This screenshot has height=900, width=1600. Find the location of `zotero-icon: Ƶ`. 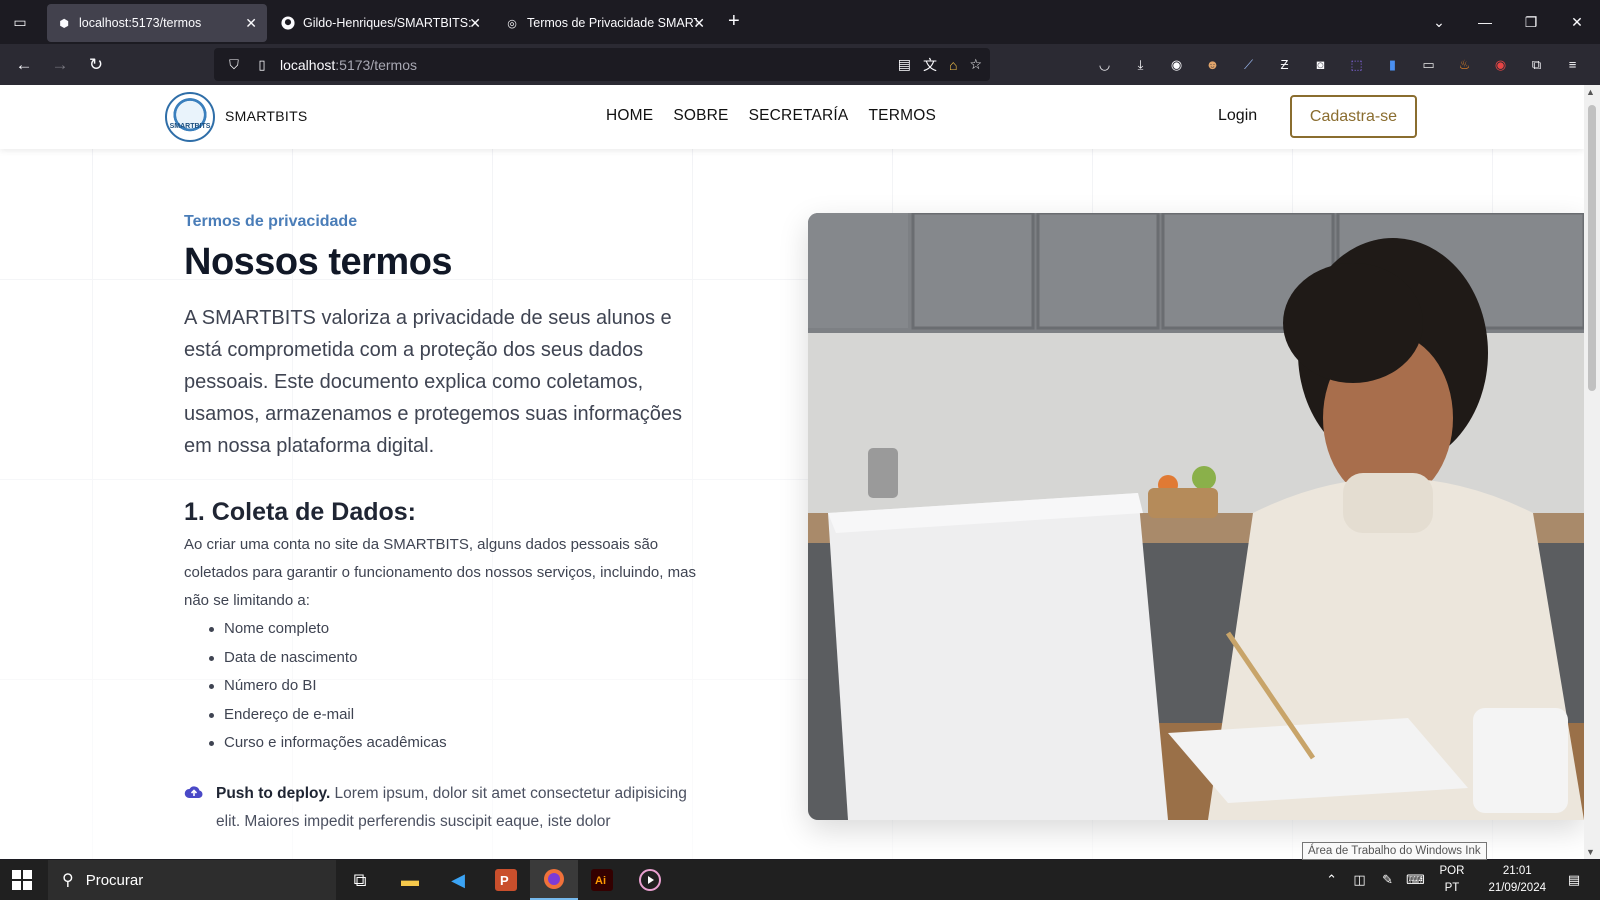

zotero-icon: Ƶ is located at coordinates (1284, 64).